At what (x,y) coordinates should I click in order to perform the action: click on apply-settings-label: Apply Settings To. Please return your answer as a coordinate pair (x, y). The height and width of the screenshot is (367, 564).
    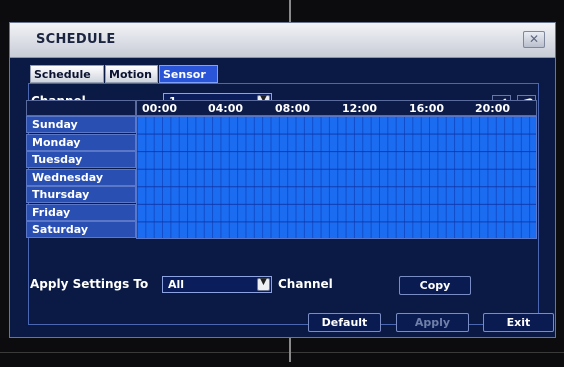
    Looking at the image, I should click on (89, 284).